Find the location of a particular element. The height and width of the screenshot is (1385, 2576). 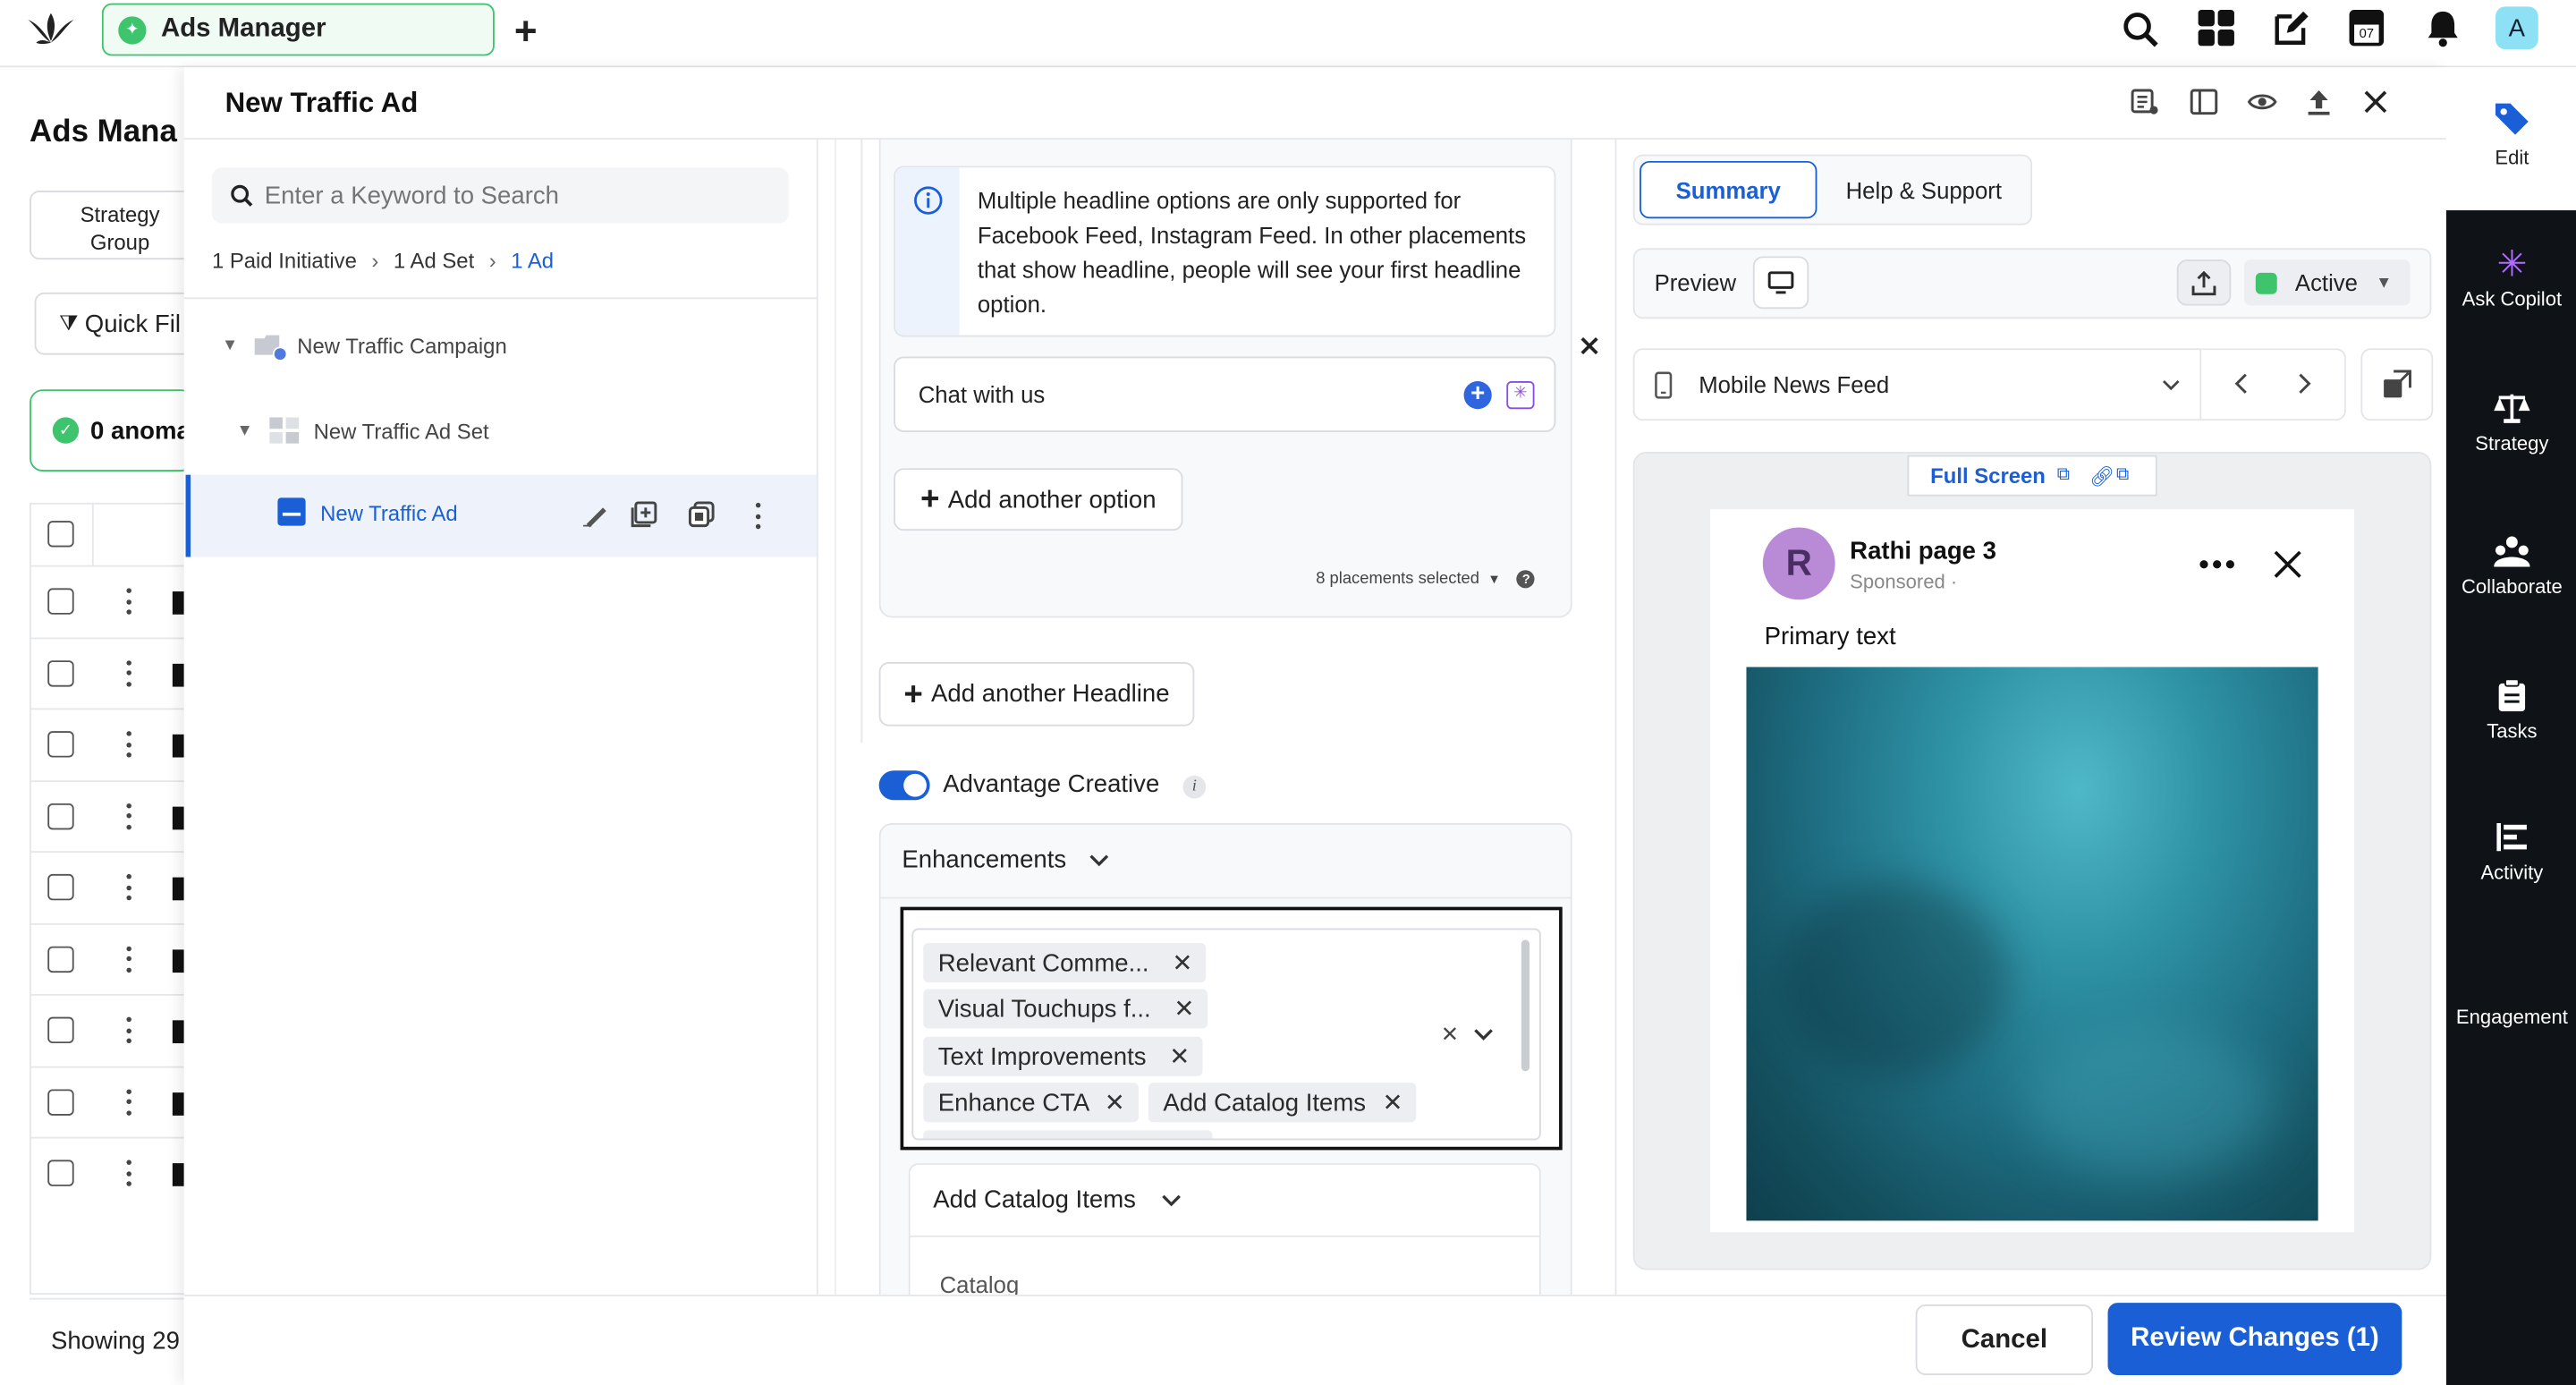

calendar-icon: 07 is located at coordinates (2367, 28).